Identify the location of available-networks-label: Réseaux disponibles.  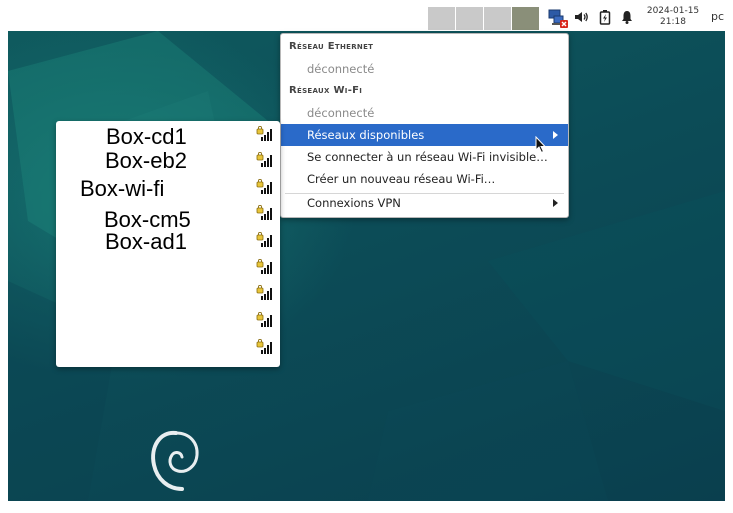
(366, 135).